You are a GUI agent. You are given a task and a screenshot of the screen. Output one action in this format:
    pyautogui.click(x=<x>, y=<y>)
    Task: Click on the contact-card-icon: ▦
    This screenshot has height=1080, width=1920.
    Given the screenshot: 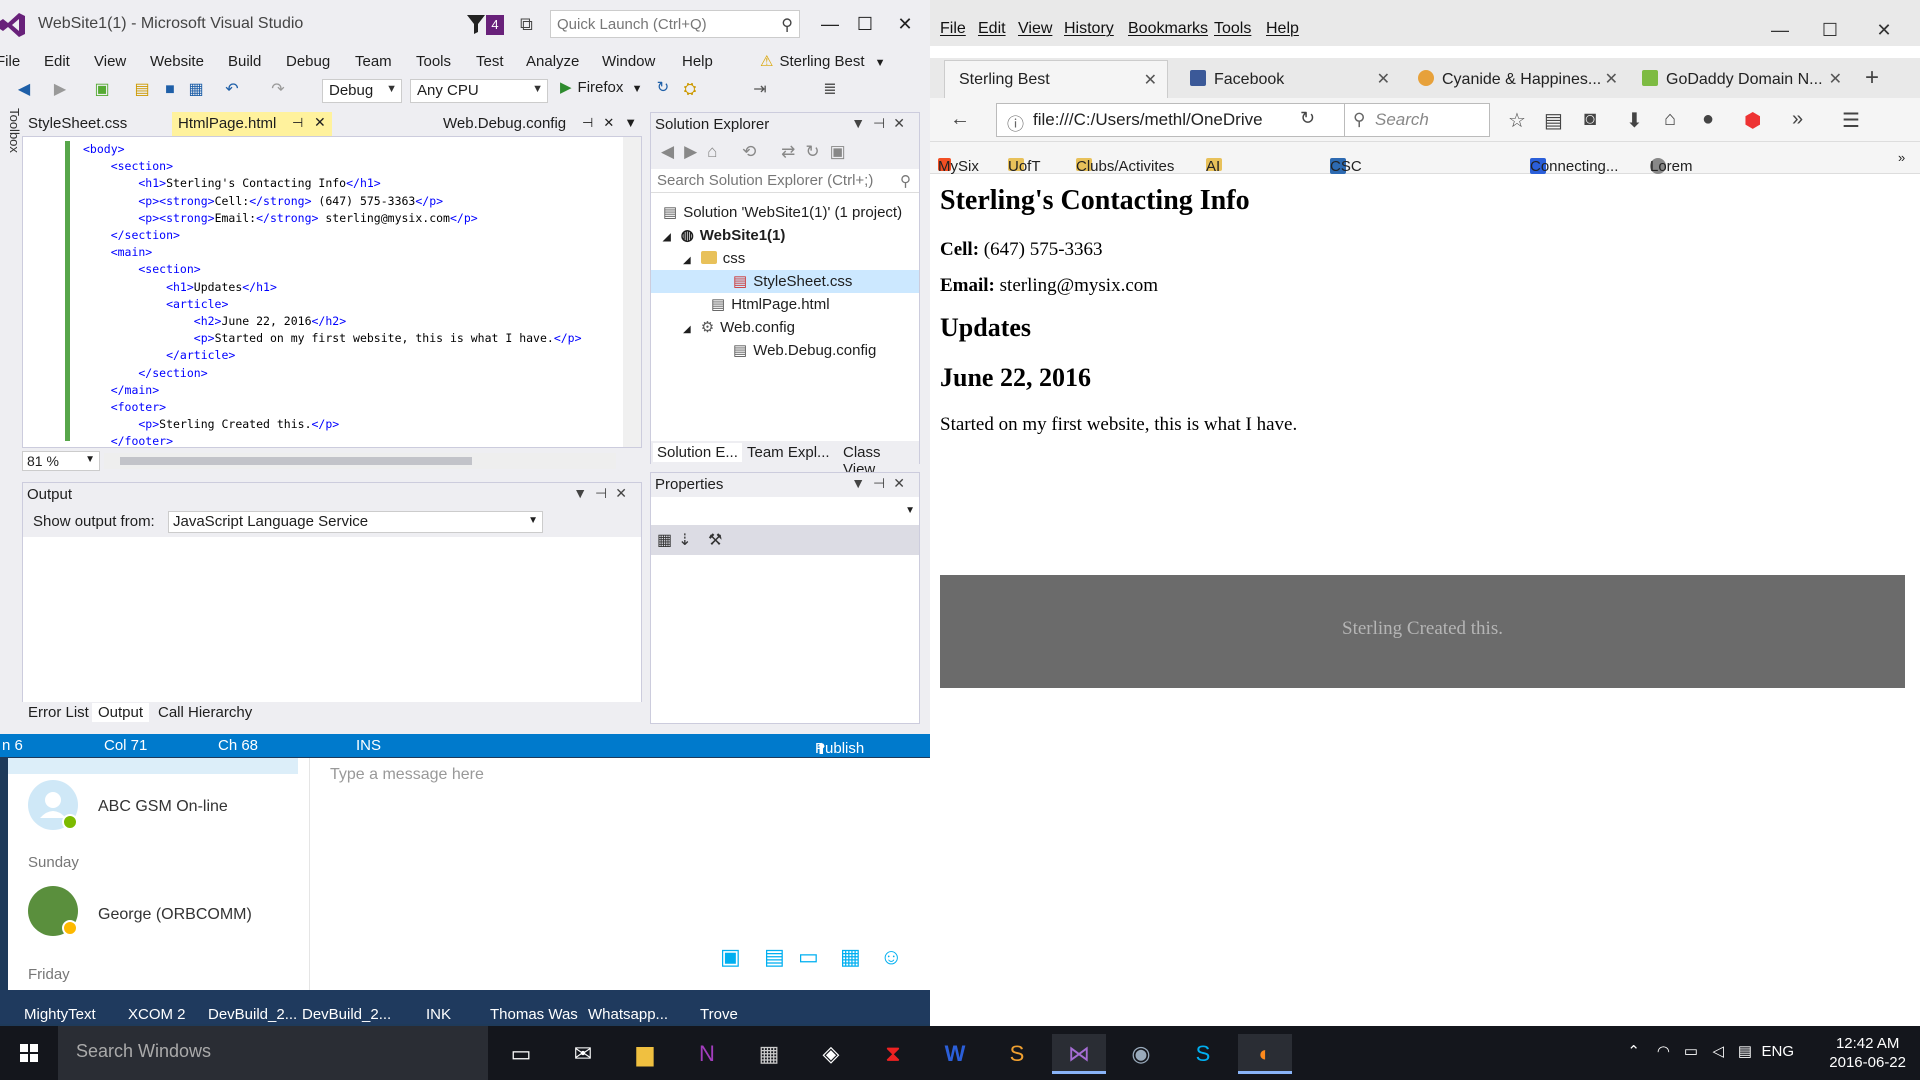 What is the action you would take?
    pyautogui.click(x=850, y=957)
    